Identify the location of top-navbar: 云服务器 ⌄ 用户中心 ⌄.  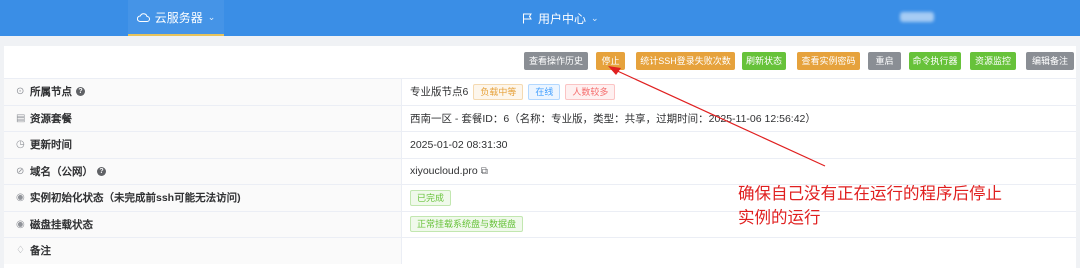
(540, 18).